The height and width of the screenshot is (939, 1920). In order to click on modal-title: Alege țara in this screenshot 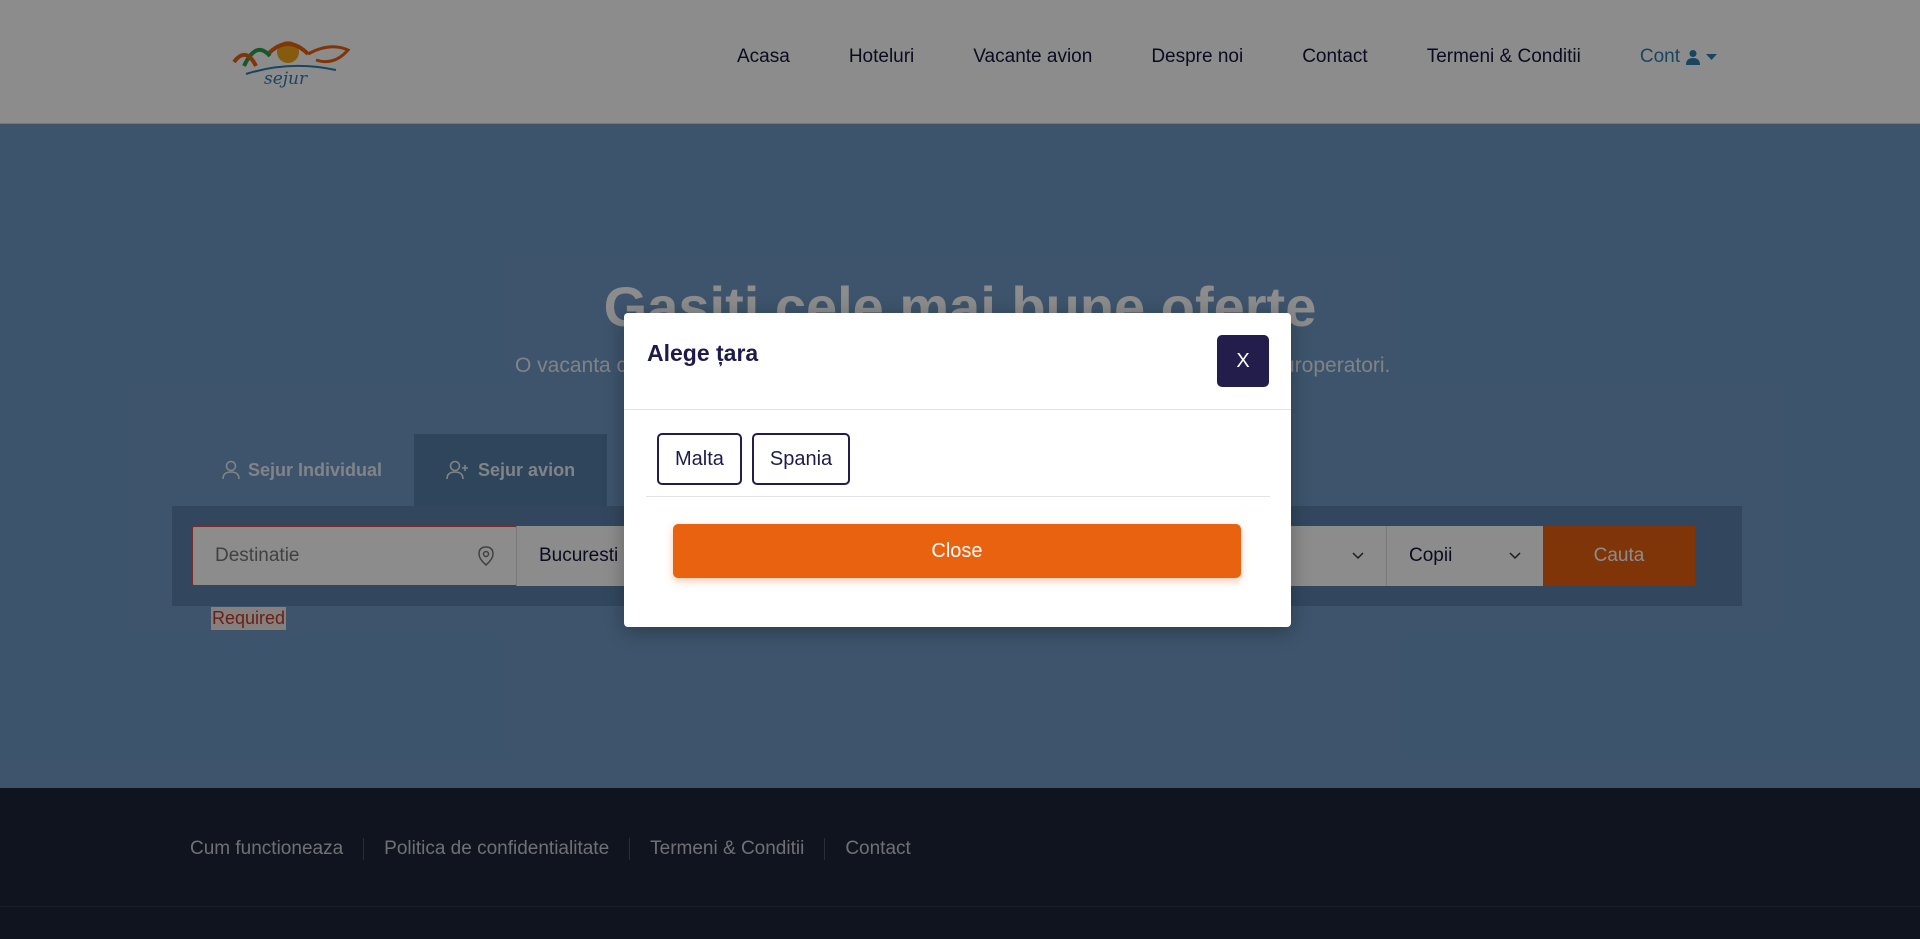, I will do `click(703, 353)`.